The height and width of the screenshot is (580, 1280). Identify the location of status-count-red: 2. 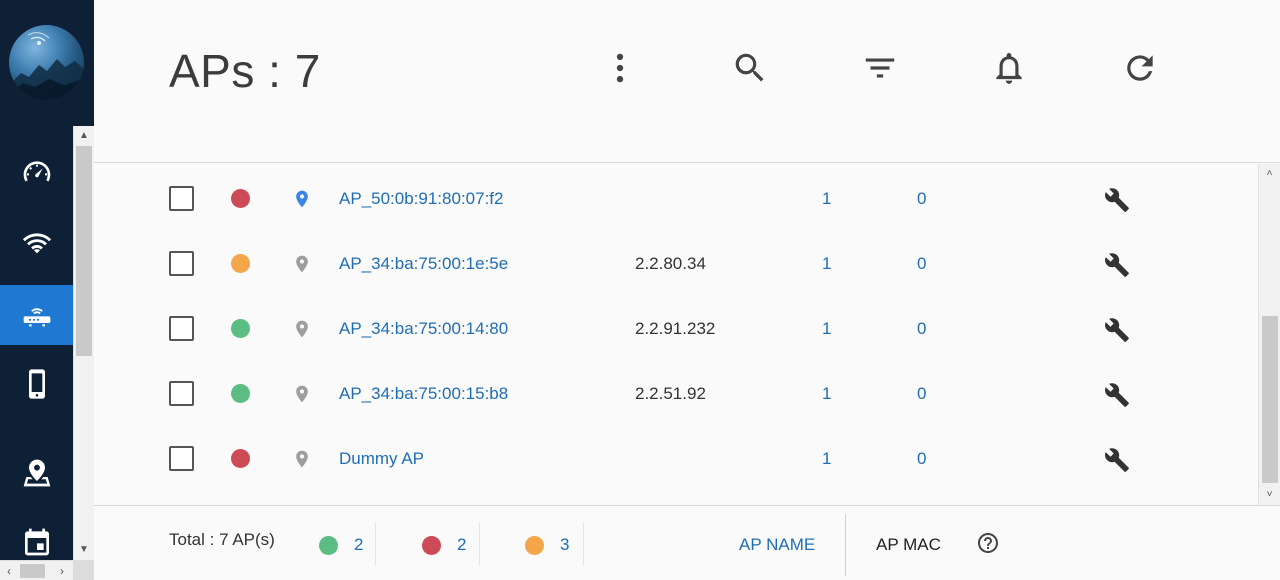
(444, 545).